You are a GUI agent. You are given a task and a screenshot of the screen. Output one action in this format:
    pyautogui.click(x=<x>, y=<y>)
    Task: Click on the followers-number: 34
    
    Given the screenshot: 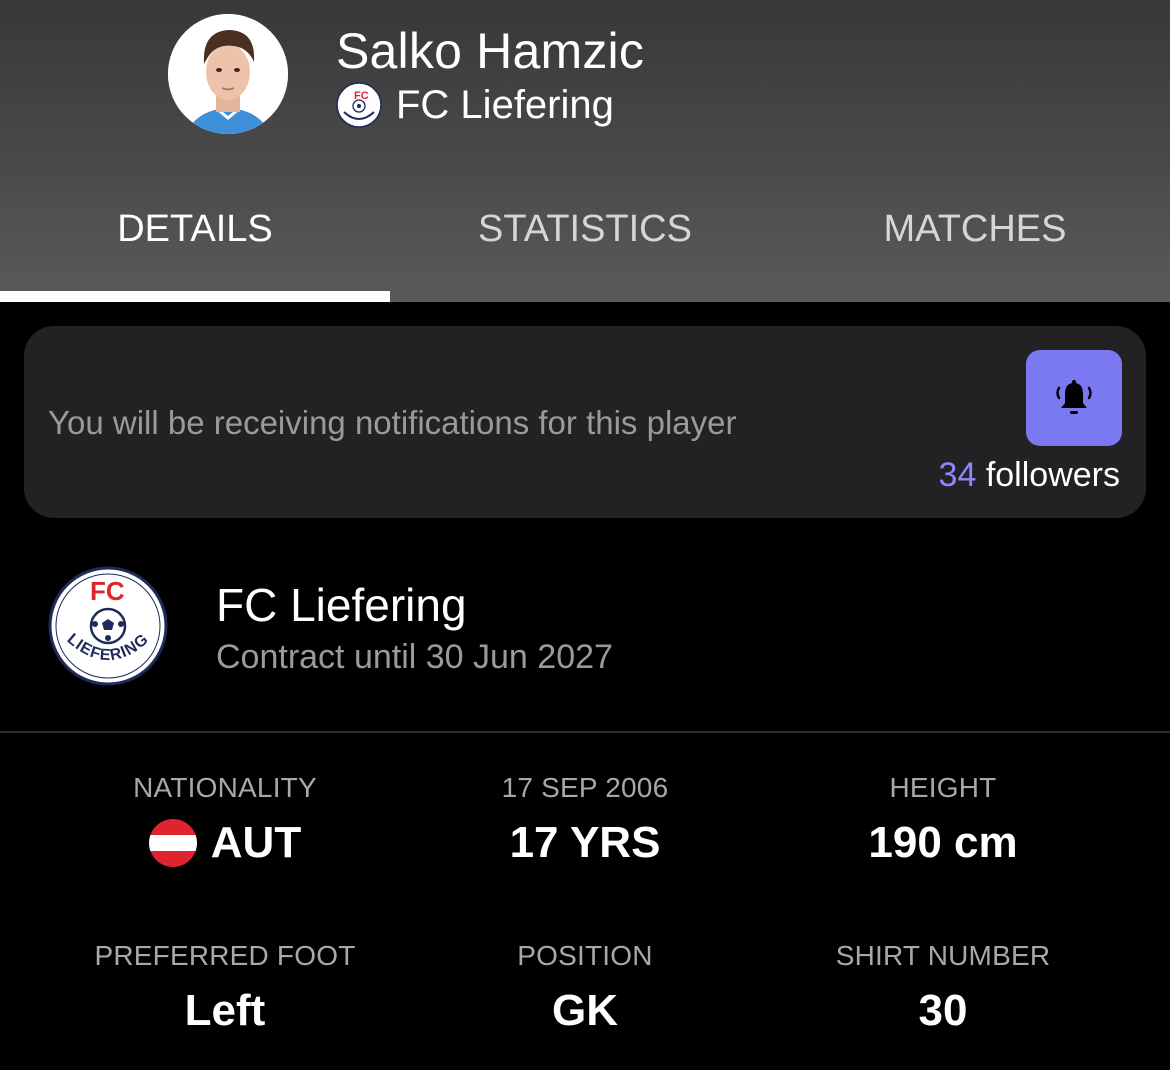 What is the action you would take?
    pyautogui.click(x=957, y=475)
    